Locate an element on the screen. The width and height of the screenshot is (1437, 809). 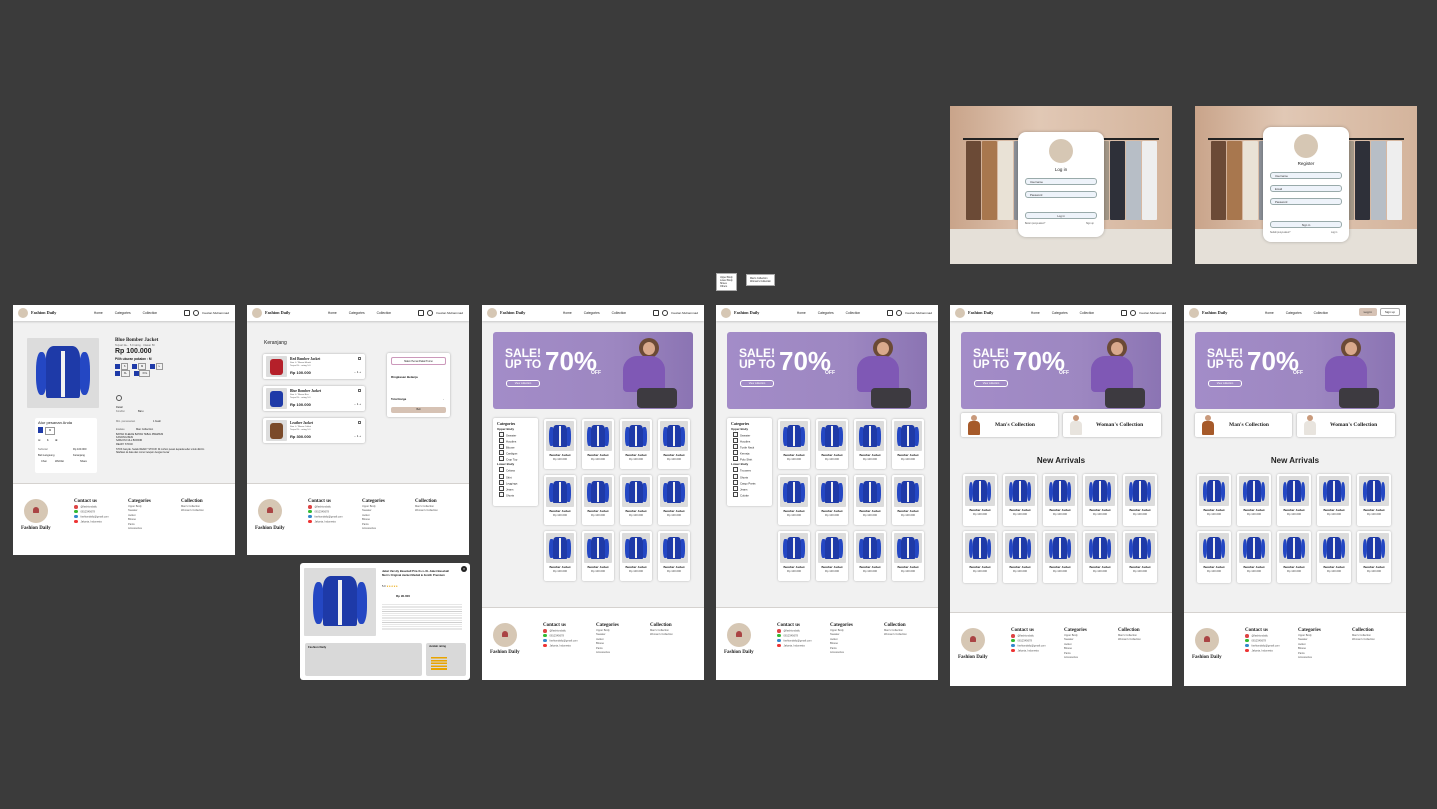
size-xxl: XXL is located at coordinates (145, 373).